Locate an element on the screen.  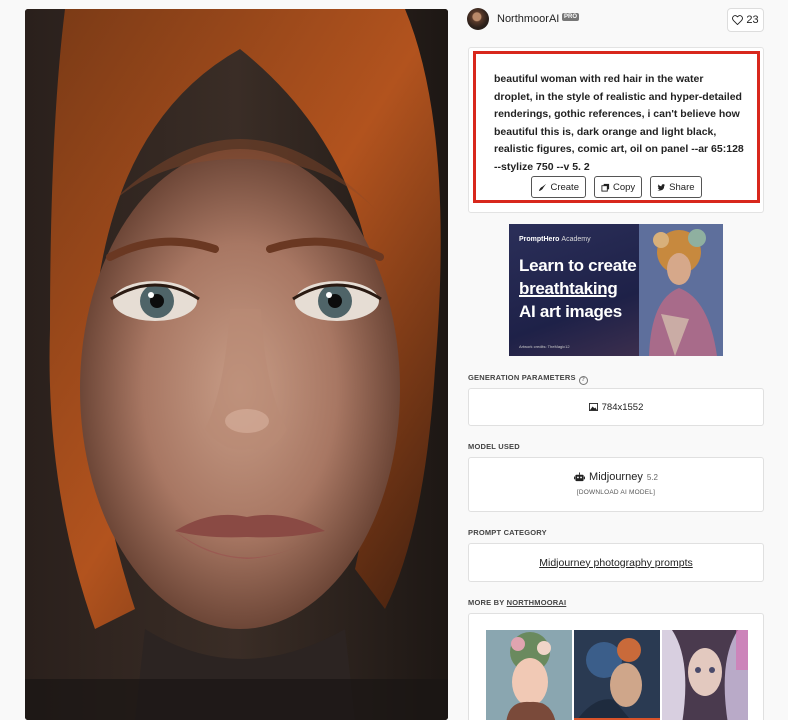
more-by-user-link: NORTHMOORAI is located at coordinates (537, 602).